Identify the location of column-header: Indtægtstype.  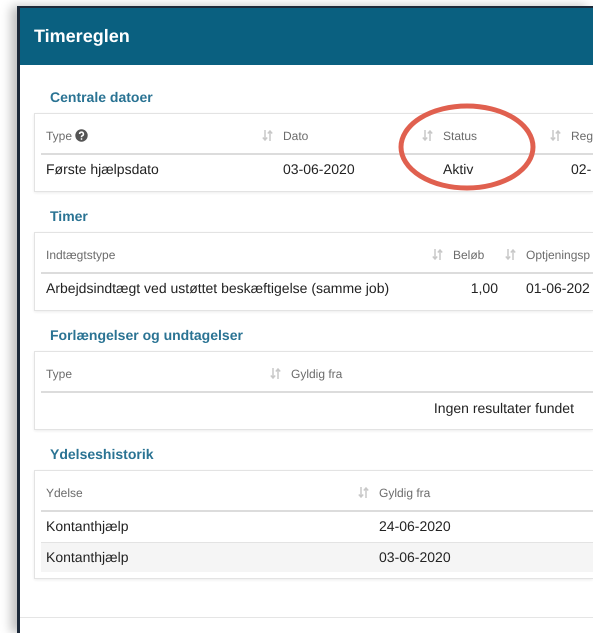
(81, 255).